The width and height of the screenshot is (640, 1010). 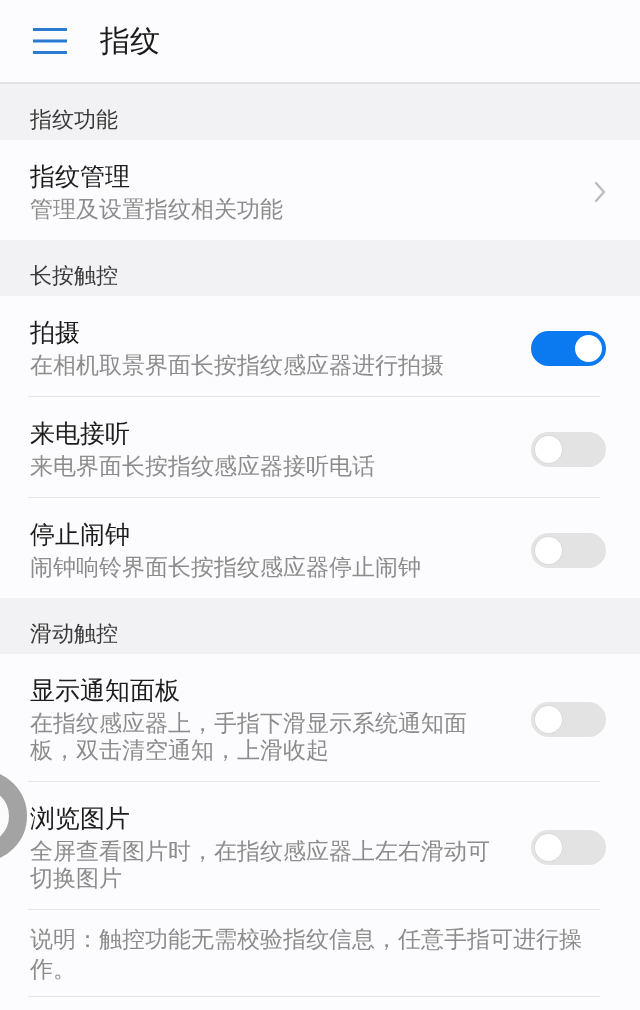 I want to click on chevron-right-icon, so click(x=600, y=192).